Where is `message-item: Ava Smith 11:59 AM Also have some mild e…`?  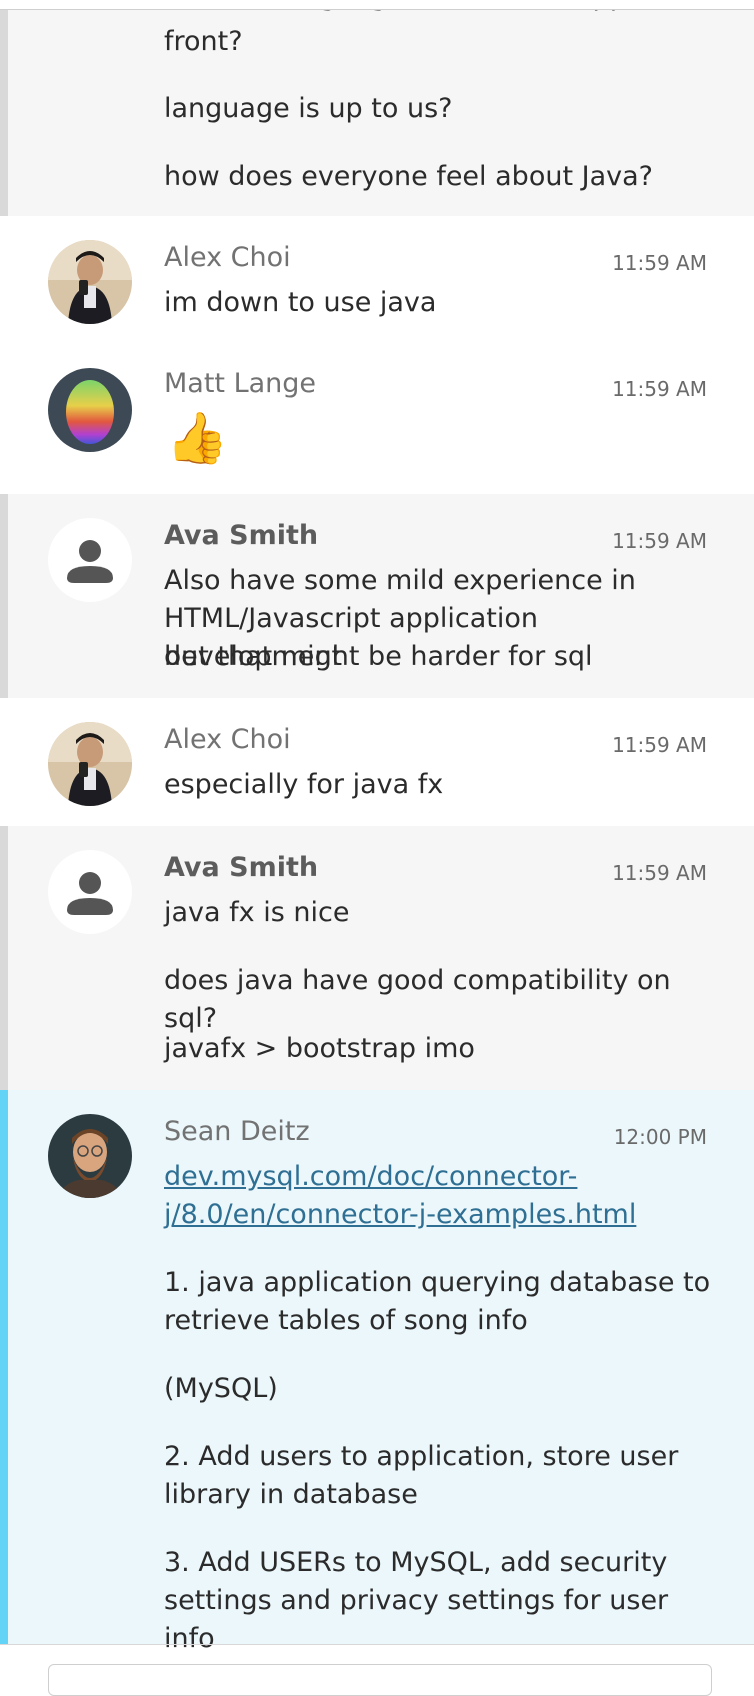 message-item: Ava Smith 11:59 AM Also have some mild e… is located at coordinates (377, 596).